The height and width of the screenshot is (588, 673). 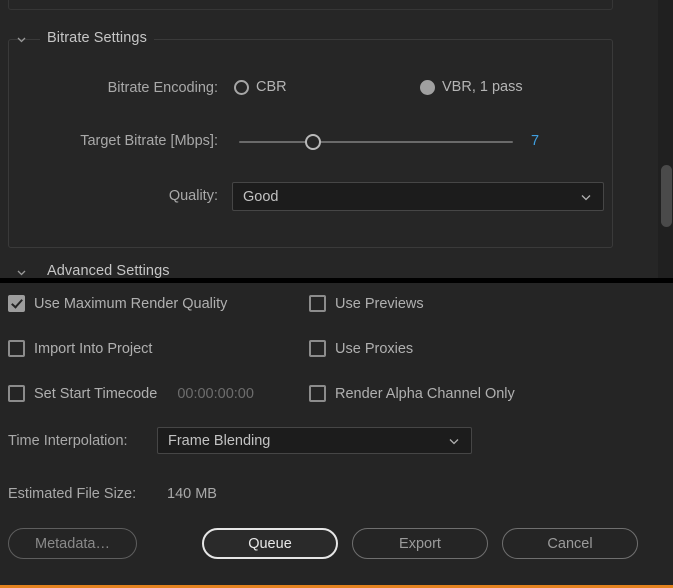 What do you see at coordinates (96, 393) in the screenshot?
I see `checkbox-label: Set Start Timecode` at bounding box center [96, 393].